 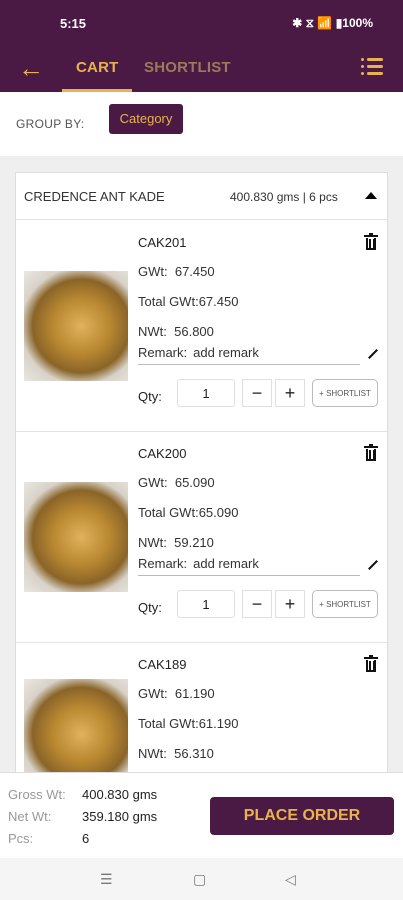 What do you see at coordinates (187, 67) in the screenshot?
I see `tab-shortlist: SHORTLIST` at bounding box center [187, 67].